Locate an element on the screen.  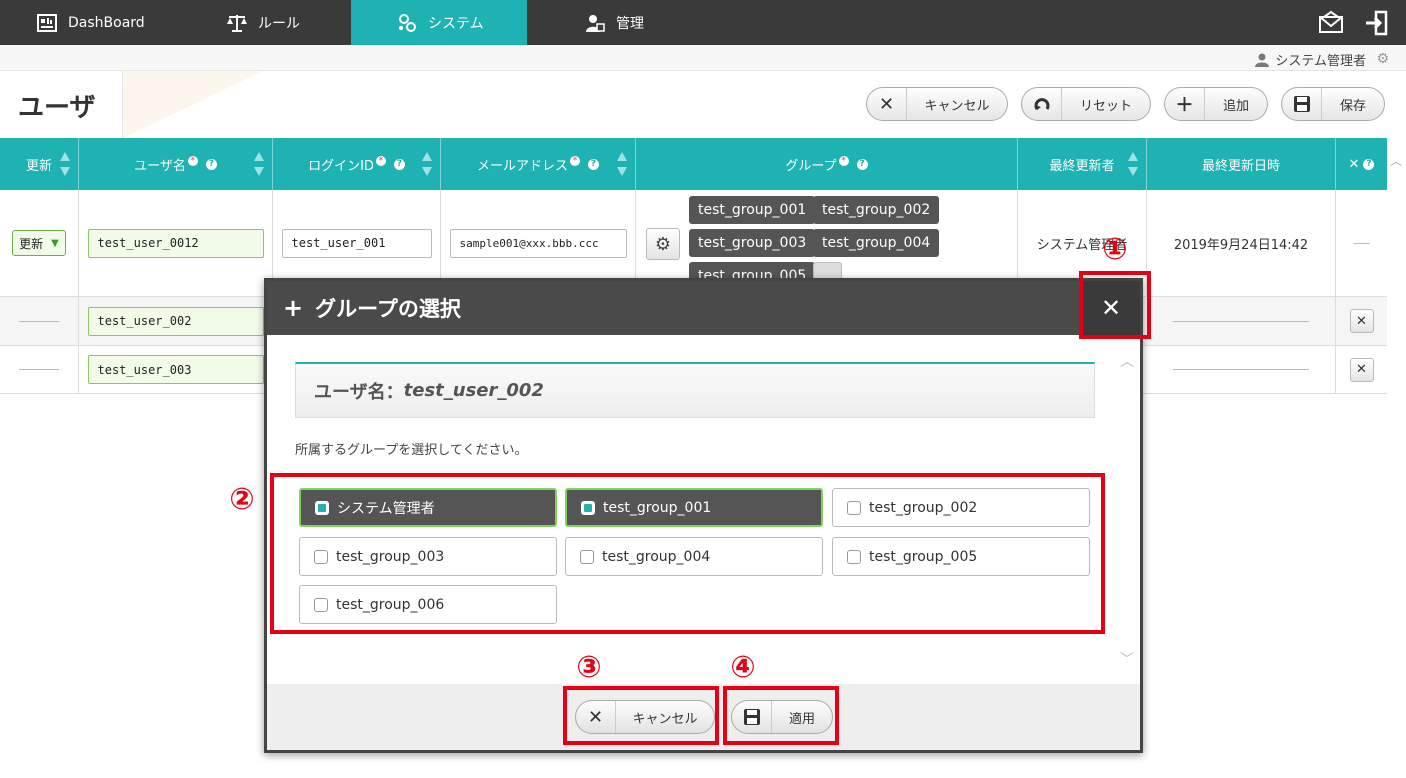
reset-icon is located at coordinates (1042, 104).